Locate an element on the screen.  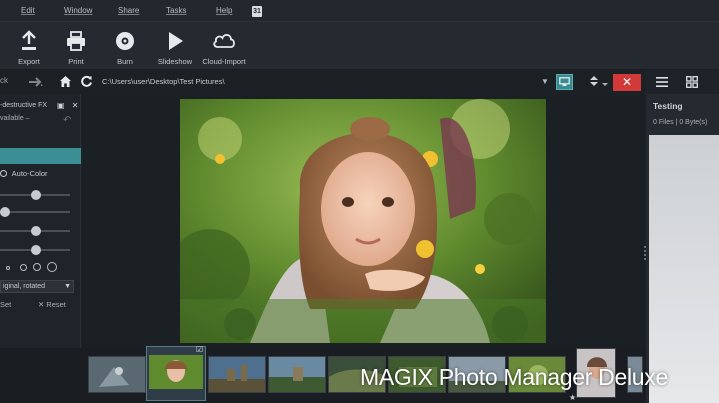
list-view-icon is located at coordinates (662, 82).